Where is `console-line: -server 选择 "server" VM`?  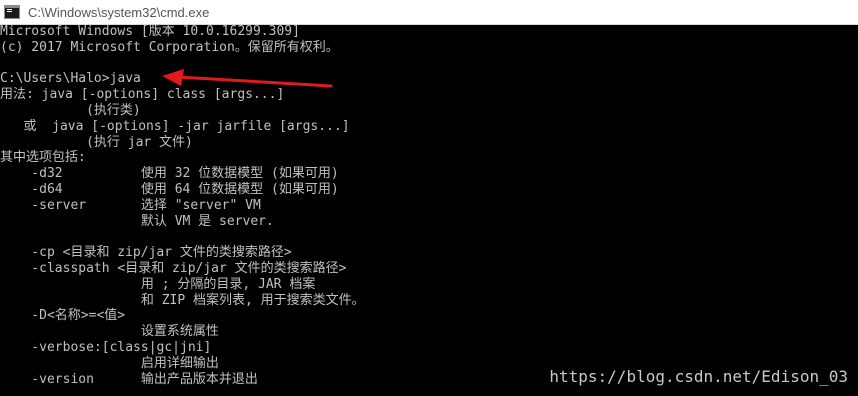 console-line: -server 选择 "server" VM is located at coordinates (130, 205).